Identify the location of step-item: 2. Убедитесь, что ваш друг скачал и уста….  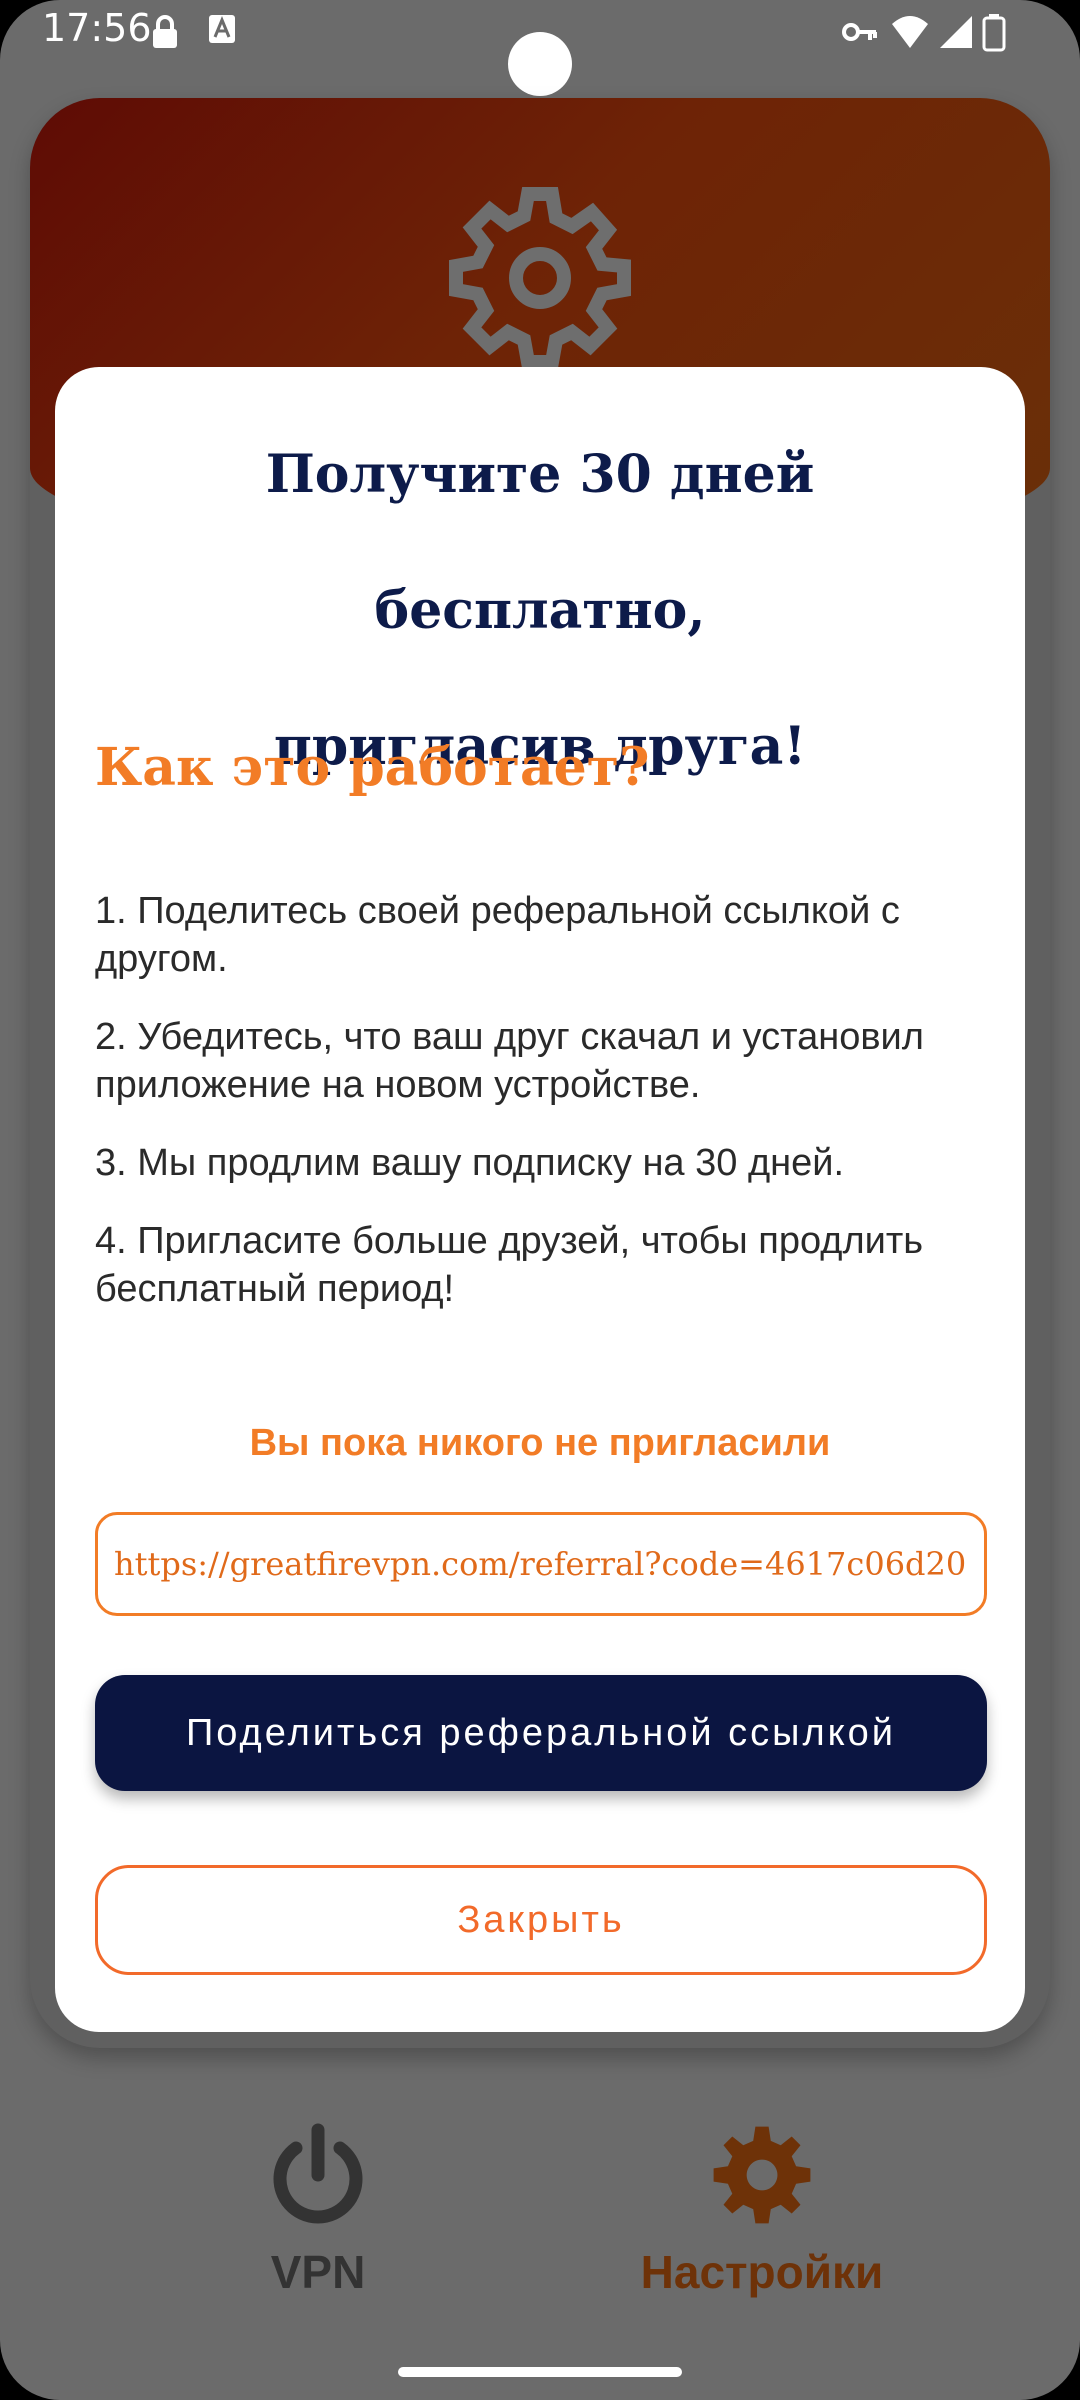
(509, 1061).